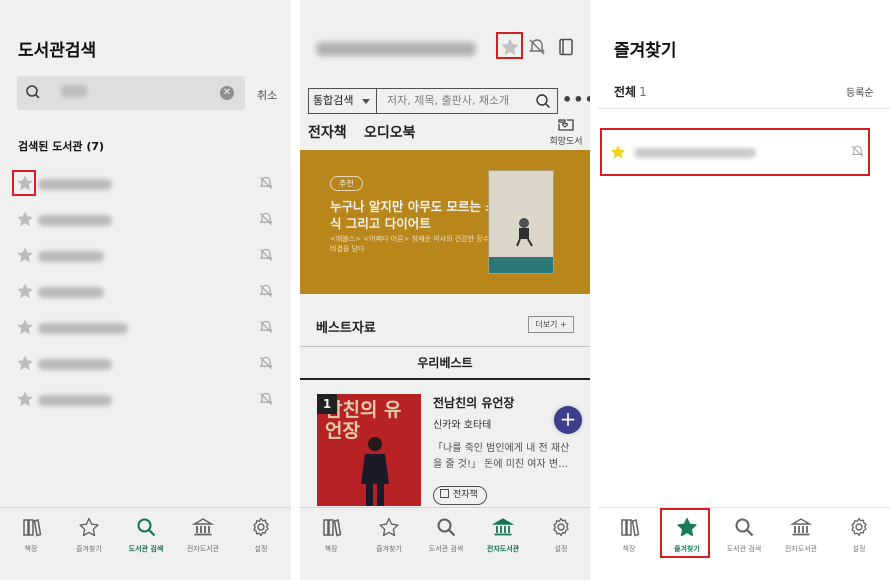 This screenshot has height=580, width=890. I want to click on count-label: 전체, so click(625, 92).